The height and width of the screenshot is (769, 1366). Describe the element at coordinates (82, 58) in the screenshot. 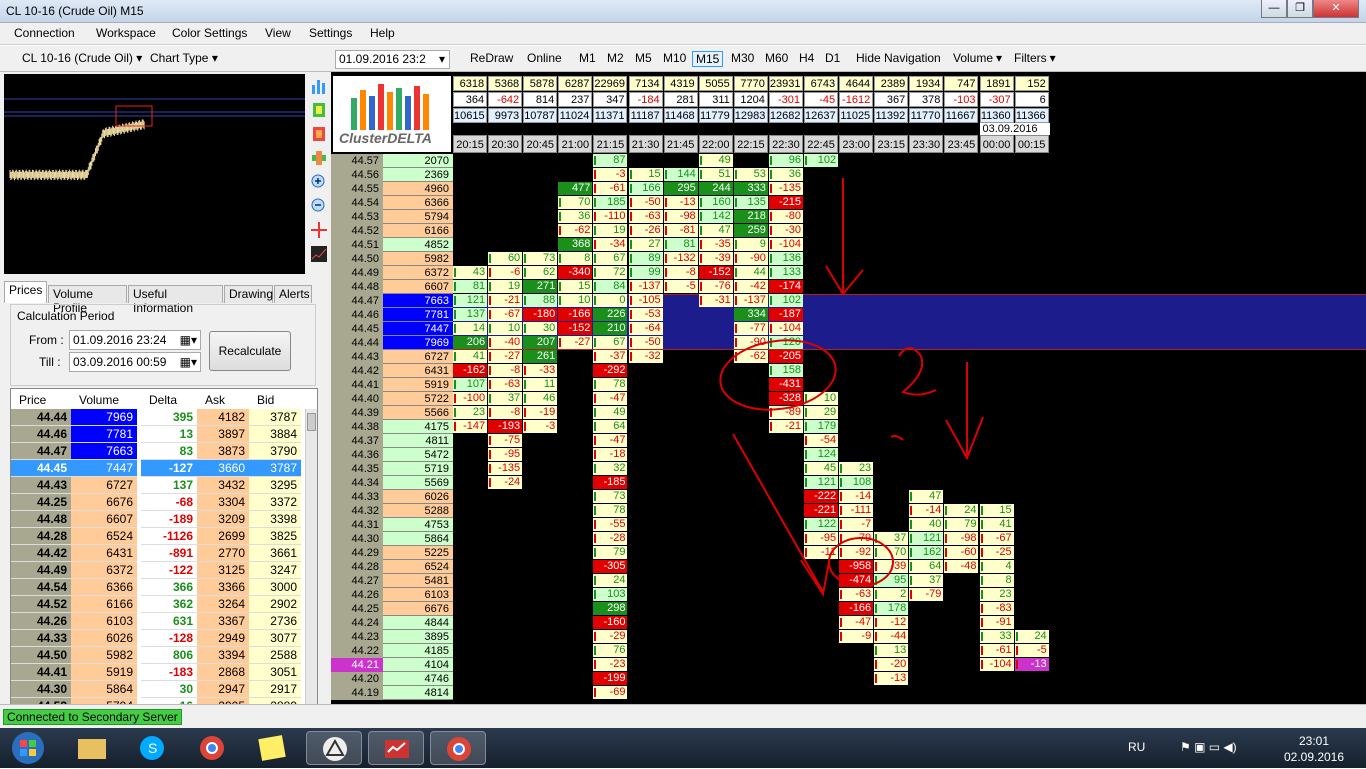

I see `instrument-dropdown: CL 10-16 (Crude Oil) ▾` at that location.